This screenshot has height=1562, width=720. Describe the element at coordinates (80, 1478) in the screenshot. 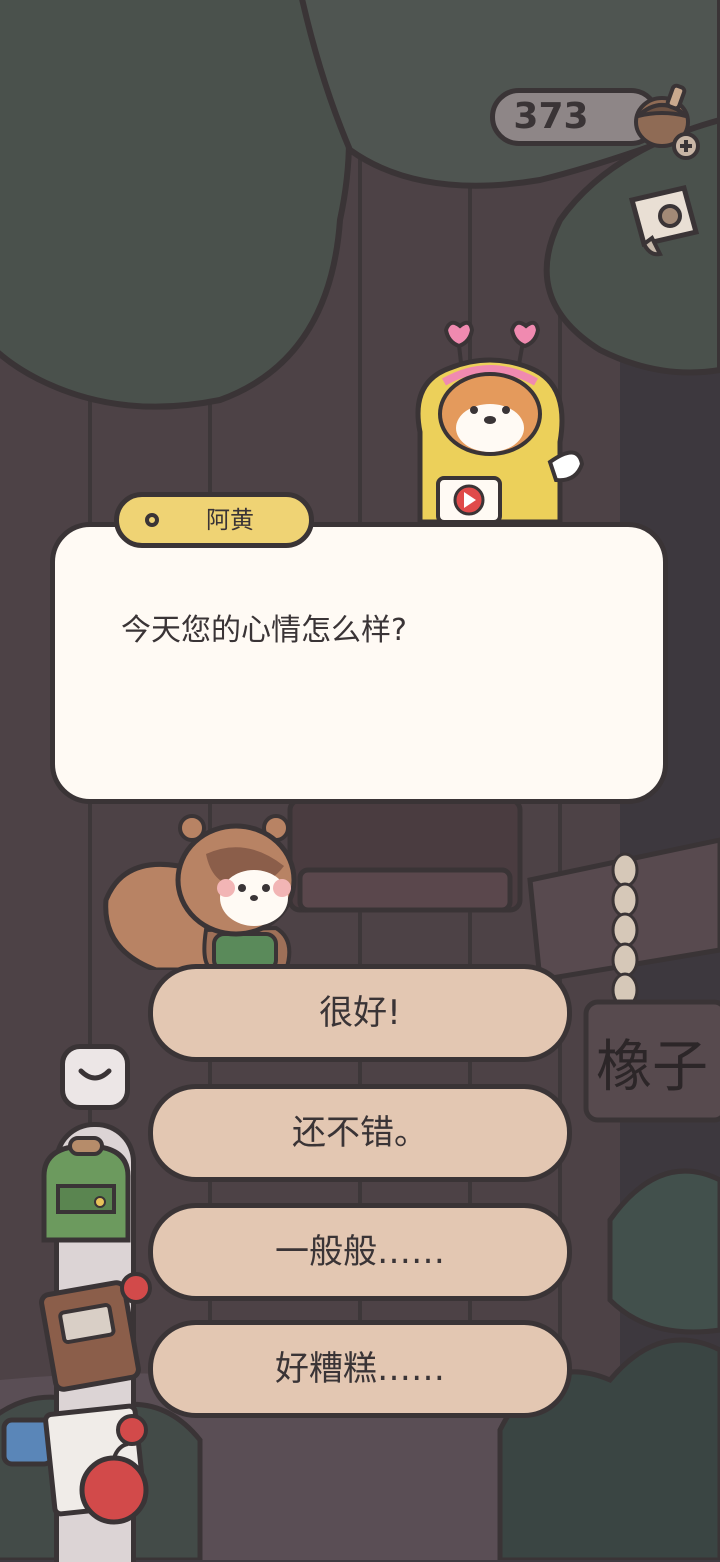

I see `notes-and-apple-icon` at that location.